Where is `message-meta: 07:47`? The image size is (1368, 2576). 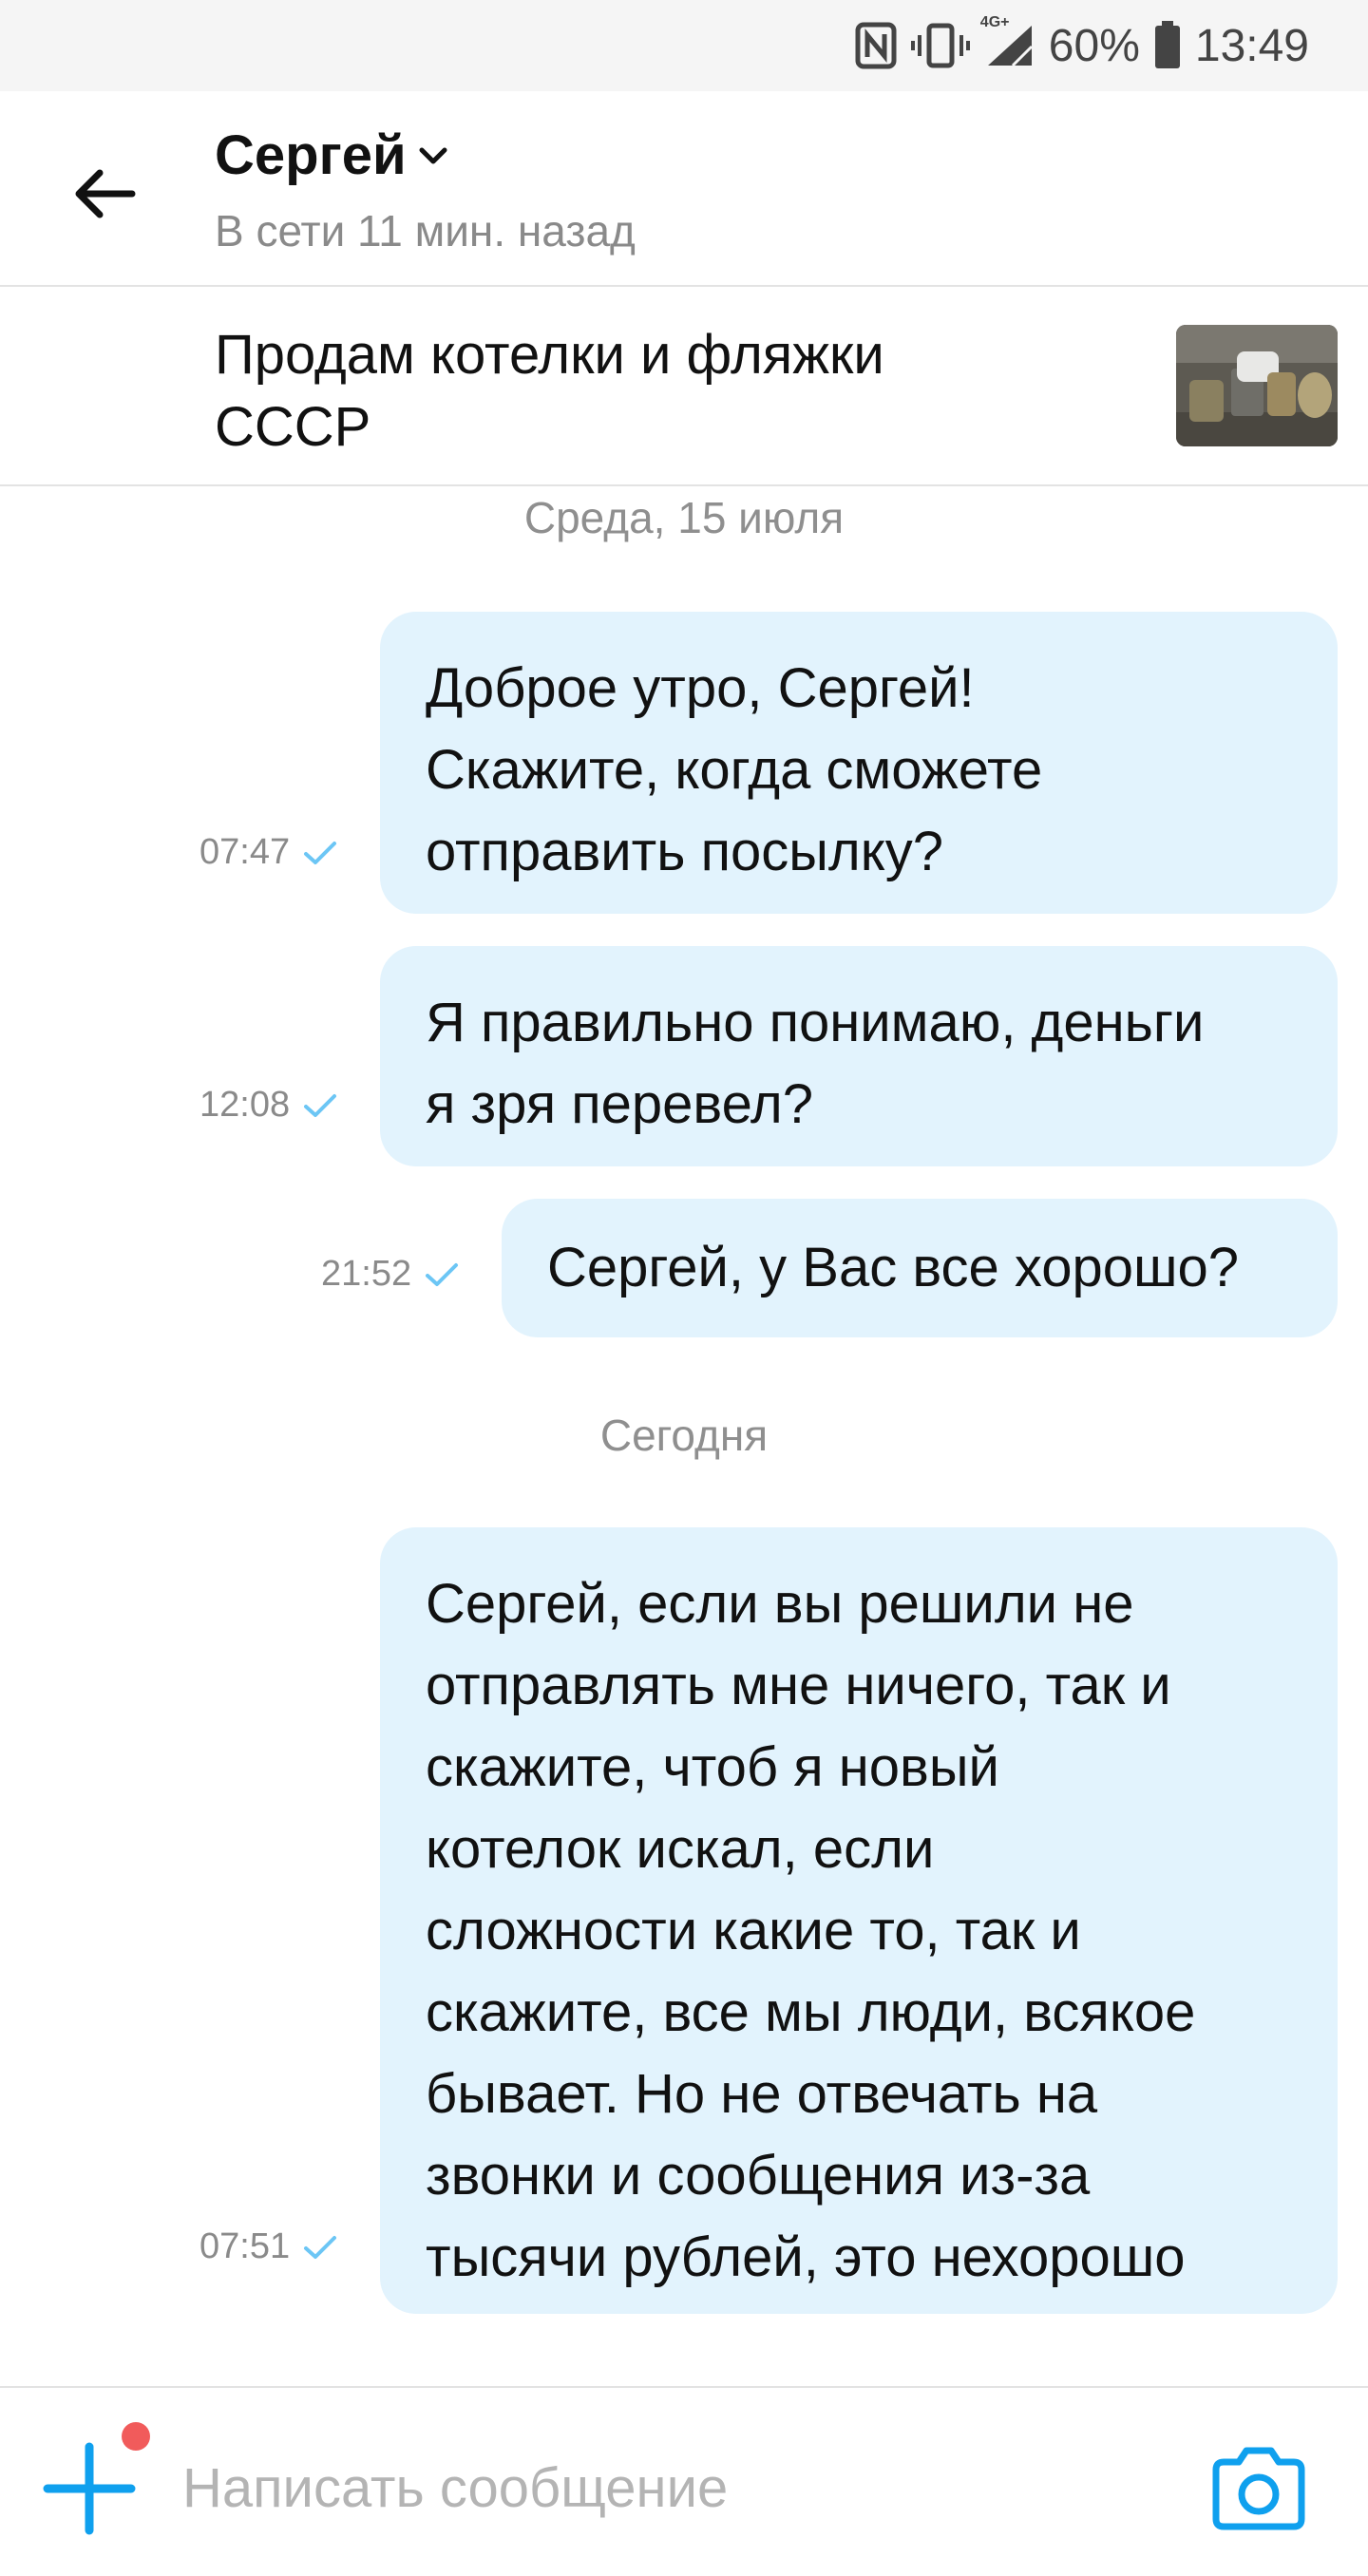
message-meta: 07:47 is located at coordinates (268, 852).